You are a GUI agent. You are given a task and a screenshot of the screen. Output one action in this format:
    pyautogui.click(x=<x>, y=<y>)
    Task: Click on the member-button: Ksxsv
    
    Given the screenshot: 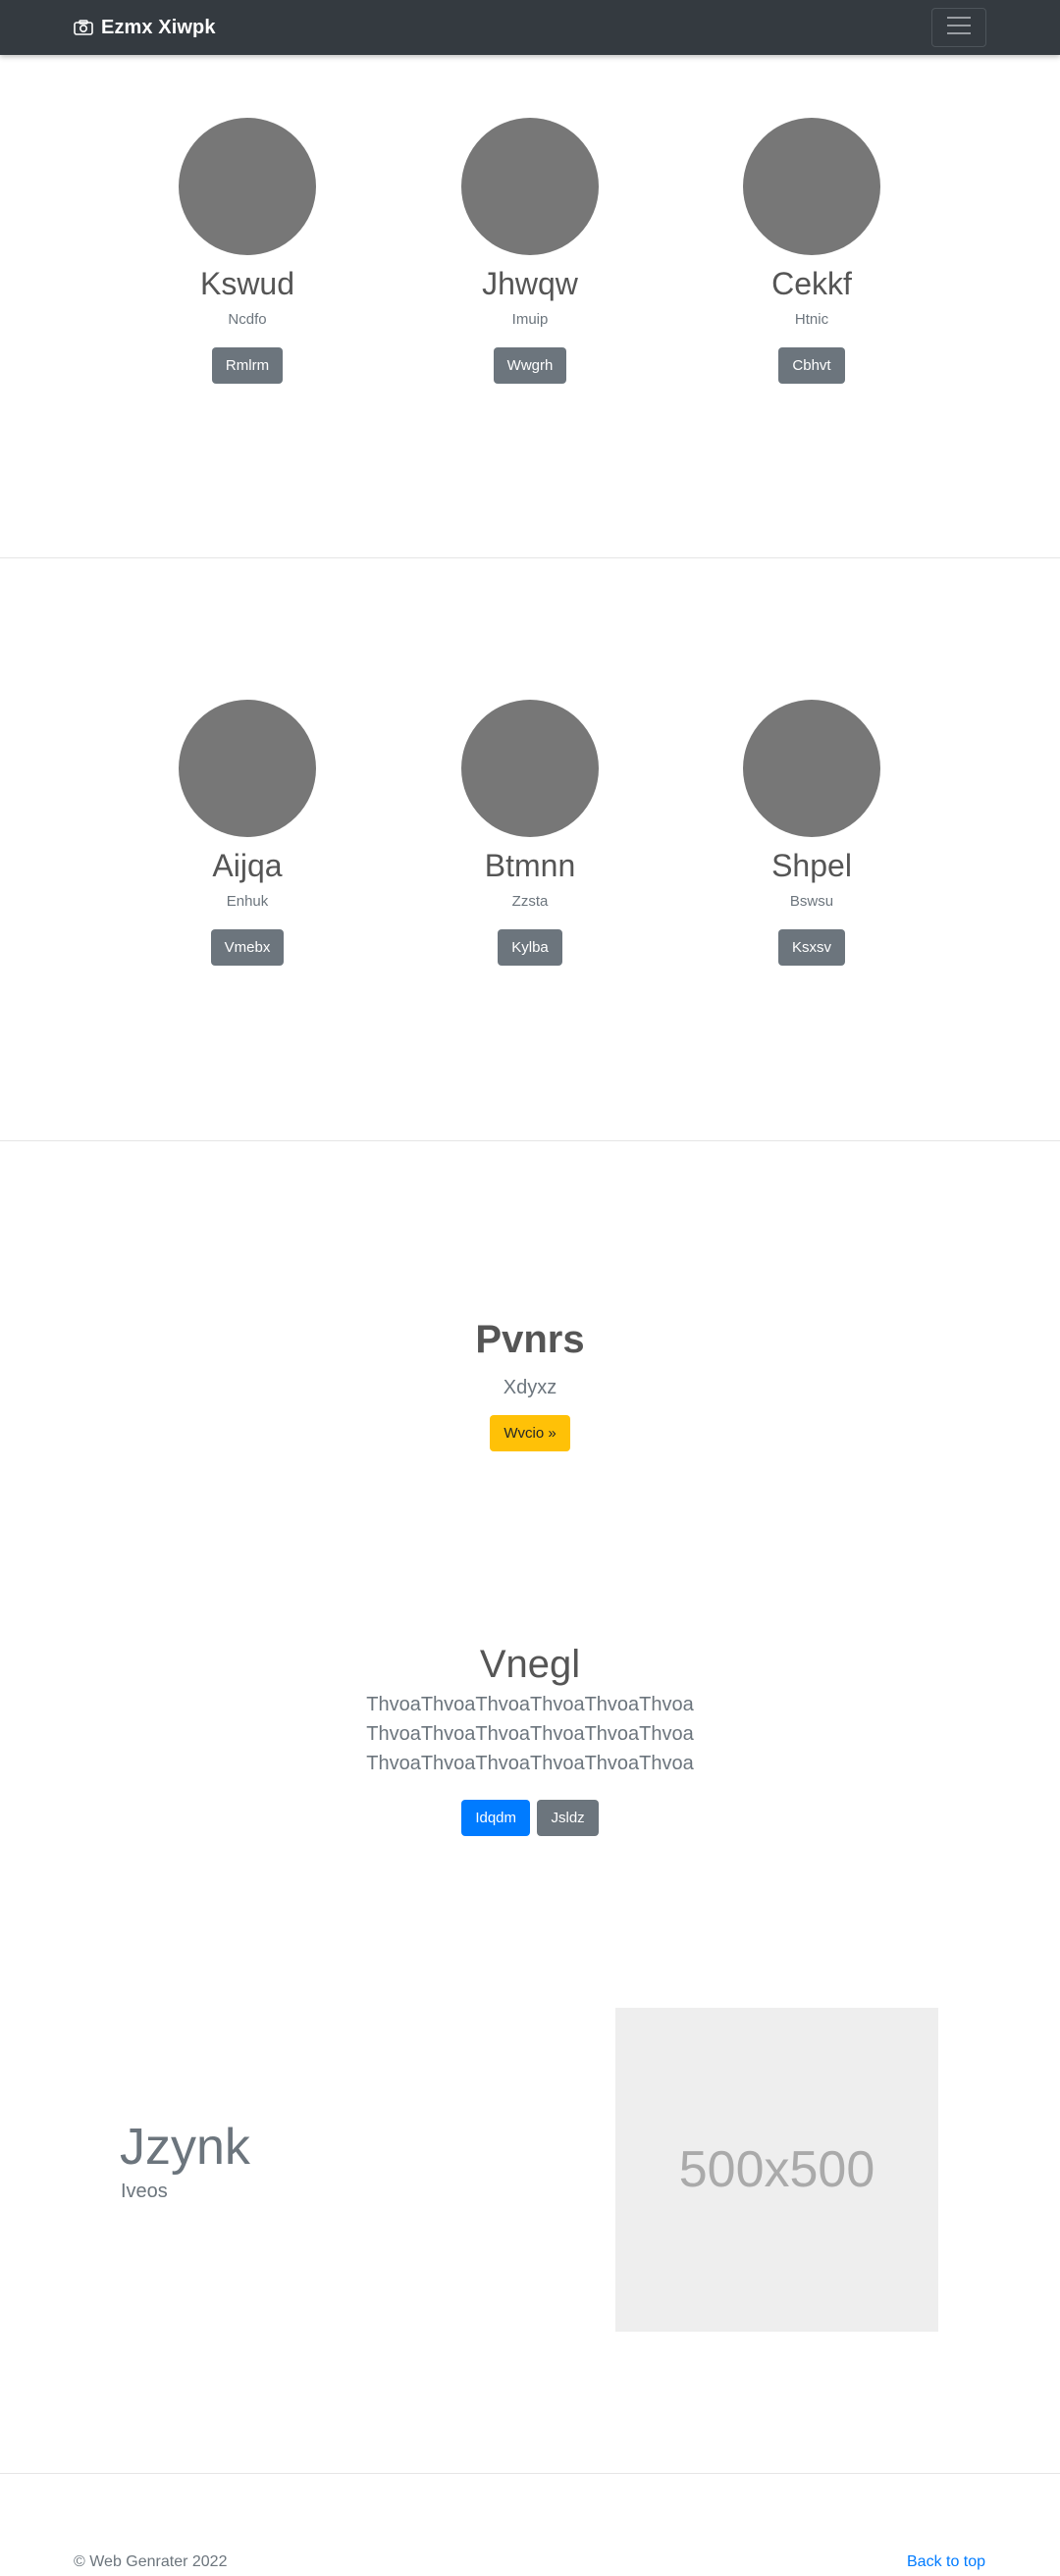 What is the action you would take?
    pyautogui.click(x=811, y=947)
    